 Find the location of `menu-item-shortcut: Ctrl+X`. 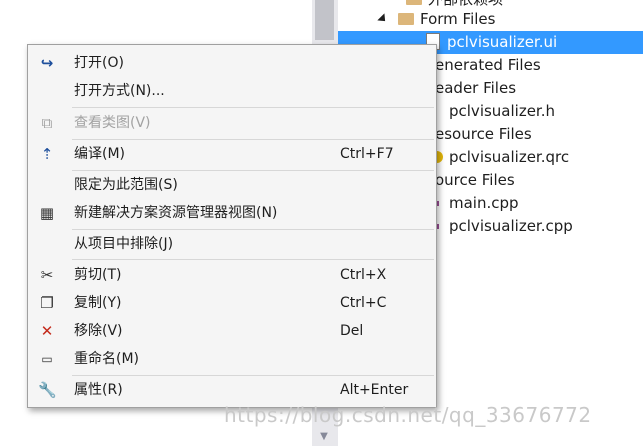

menu-item-shortcut: Ctrl+X is located at coordinates (363, 275).